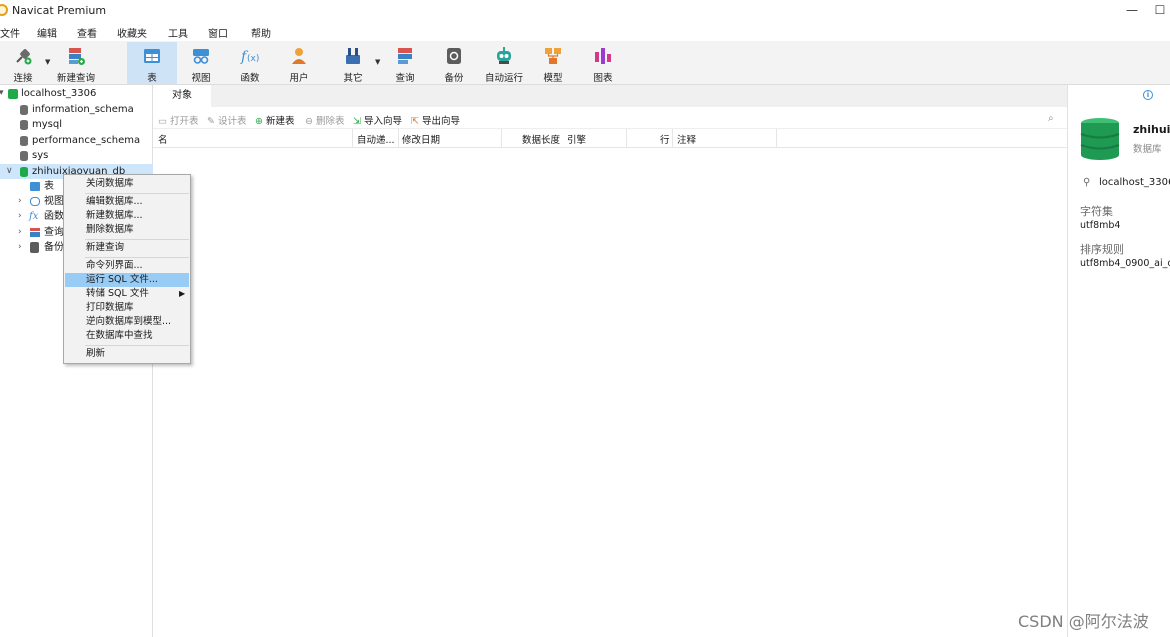 The image size is (1170, 637). What do you see at coordinates (127, 308) in the screenshot?
I see `menu-print-database: 打印数据库` at bounding box center [127, 308].